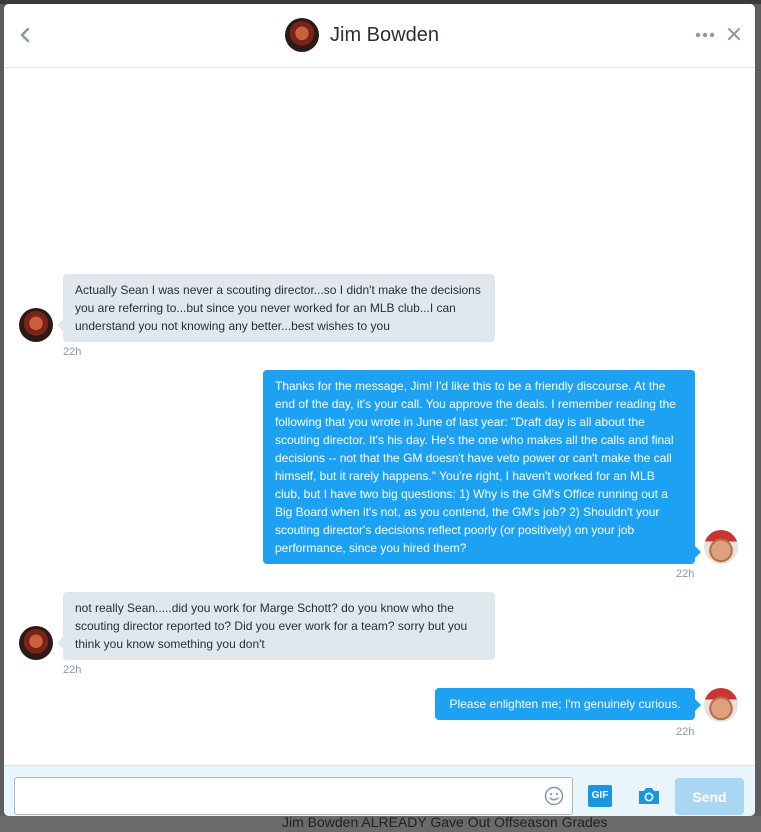  I want to click on close-icon, so click(734, 34).